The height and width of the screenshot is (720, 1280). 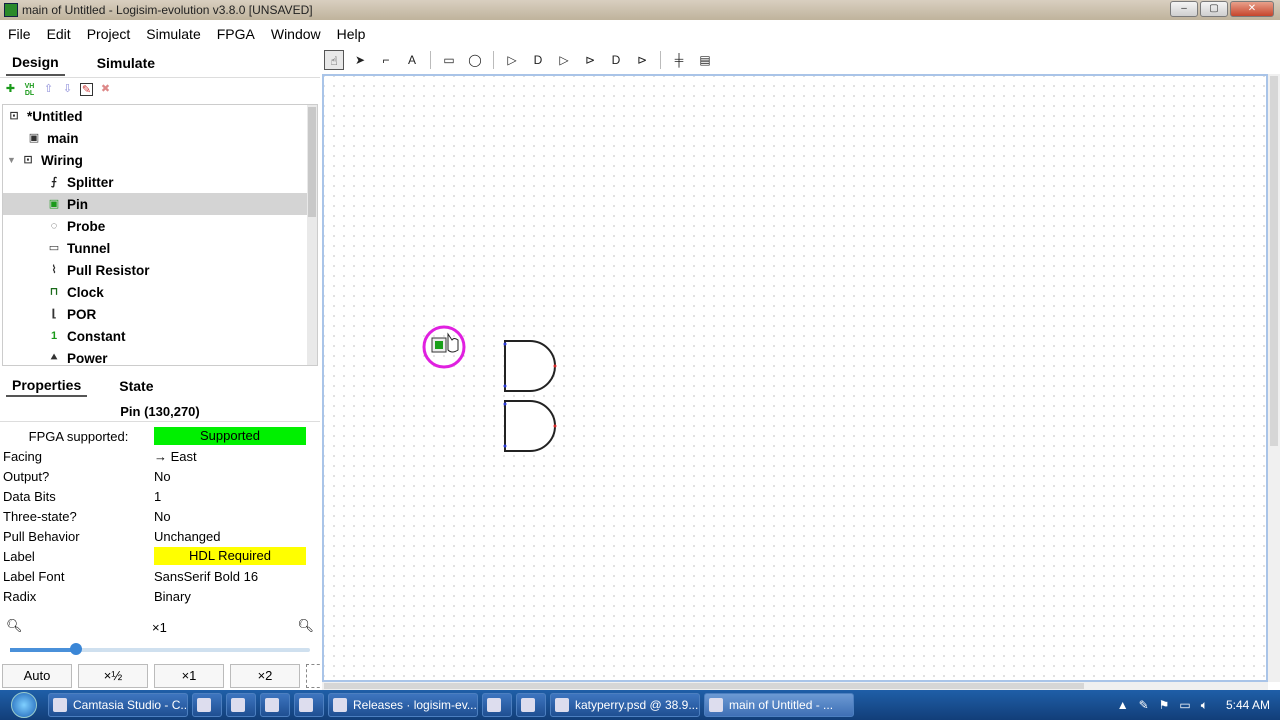 I want to click on tray-monitor-icon: ▭, so click(x=1184, y=705).